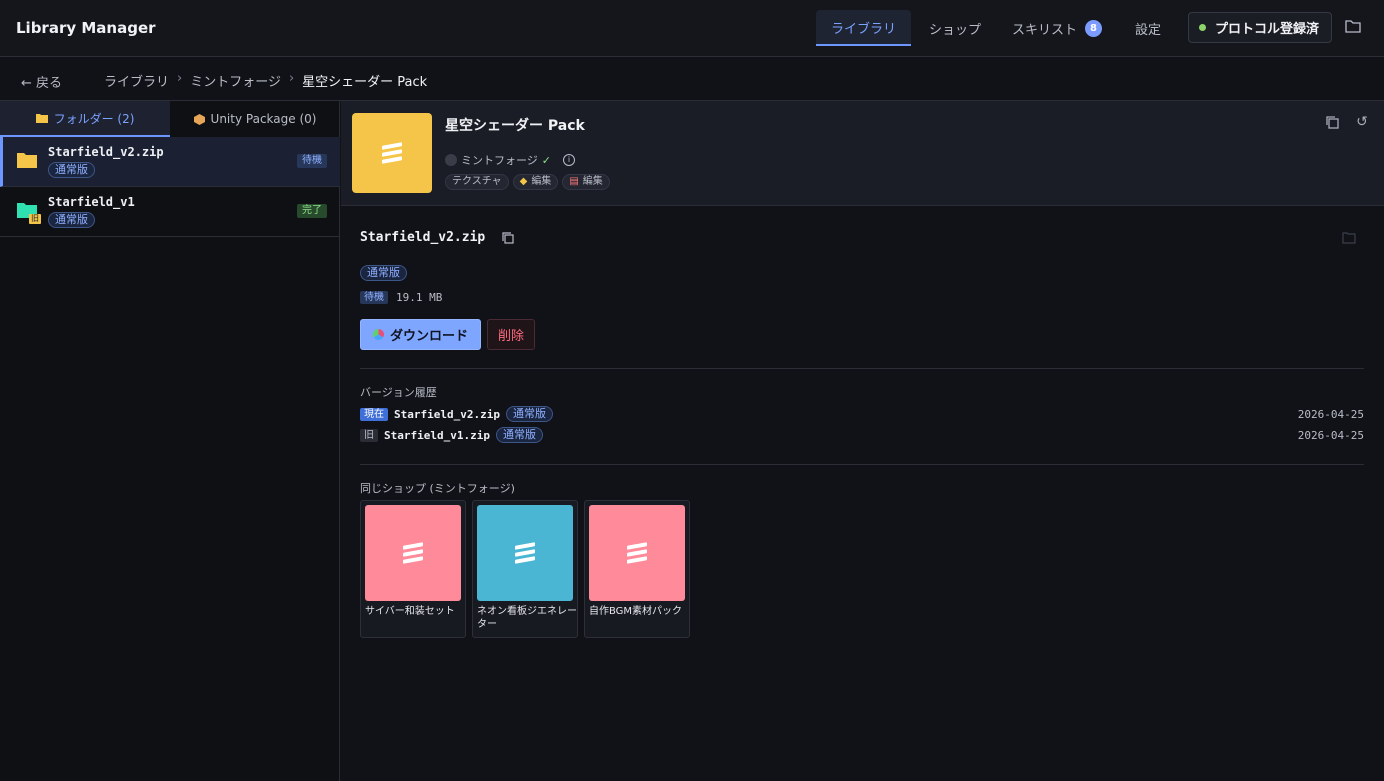  What do you see at coordinates (546, 160) in the screenshot?
I see `verified-icon: ✓` at bounding box center [546, 160].